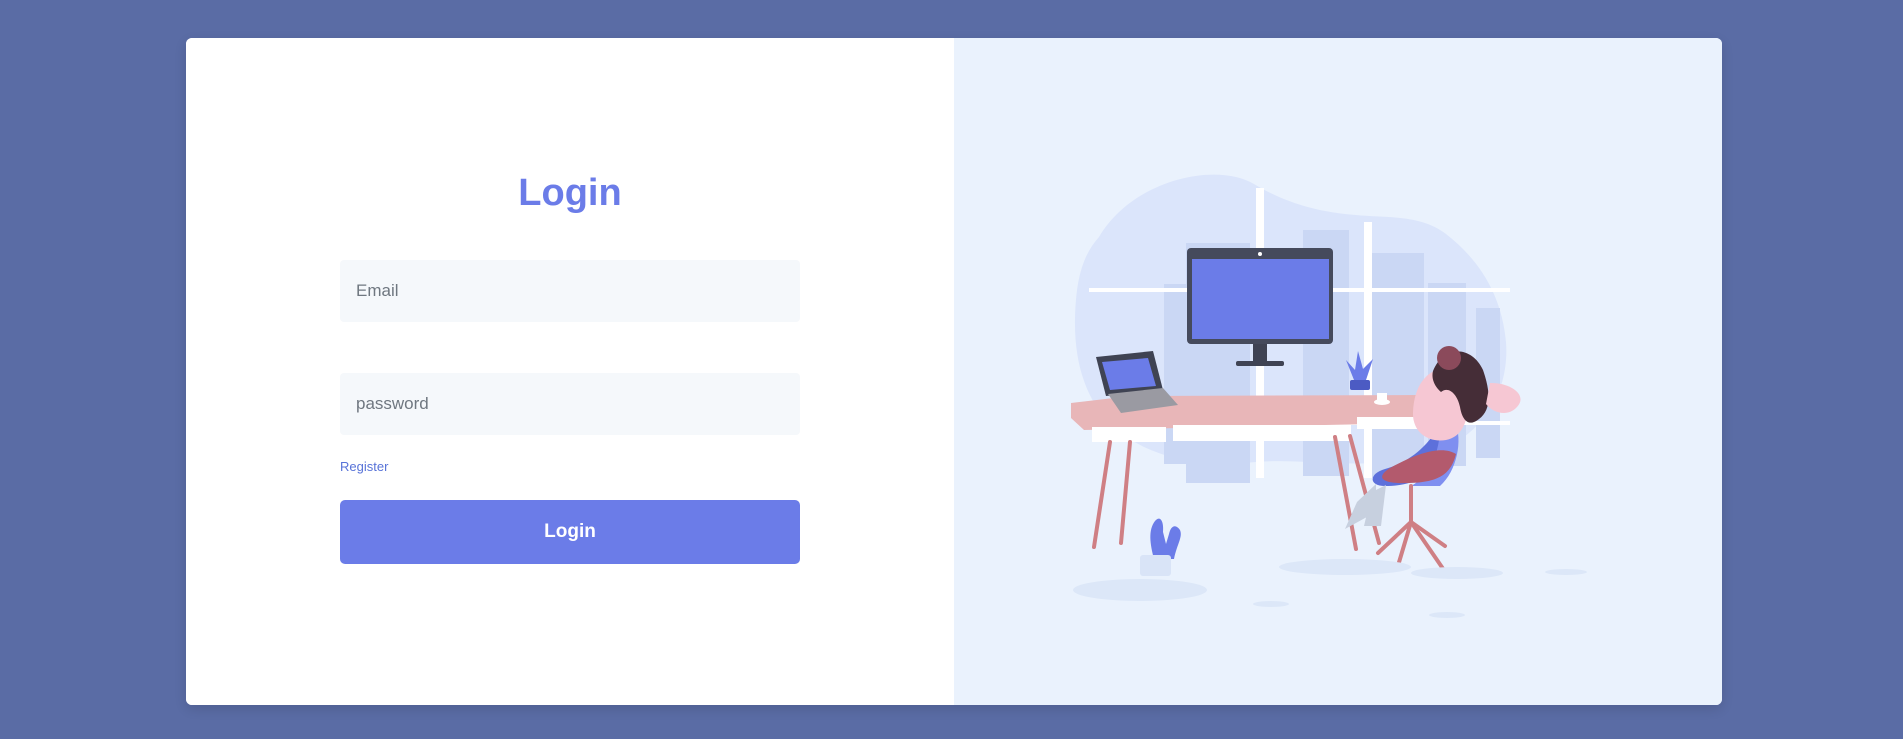 This screenshot has height=739, width=1903. Describe the element at coordinates (570, 291) in the screenshot. I see `email-field` at that location.